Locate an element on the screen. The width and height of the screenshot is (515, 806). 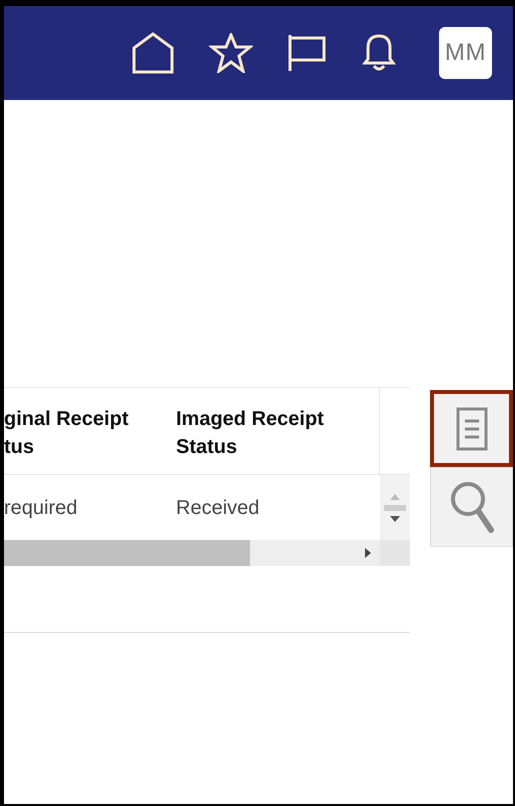
column-header: Imaged Receipt Status is located at coordinates (275, 431).